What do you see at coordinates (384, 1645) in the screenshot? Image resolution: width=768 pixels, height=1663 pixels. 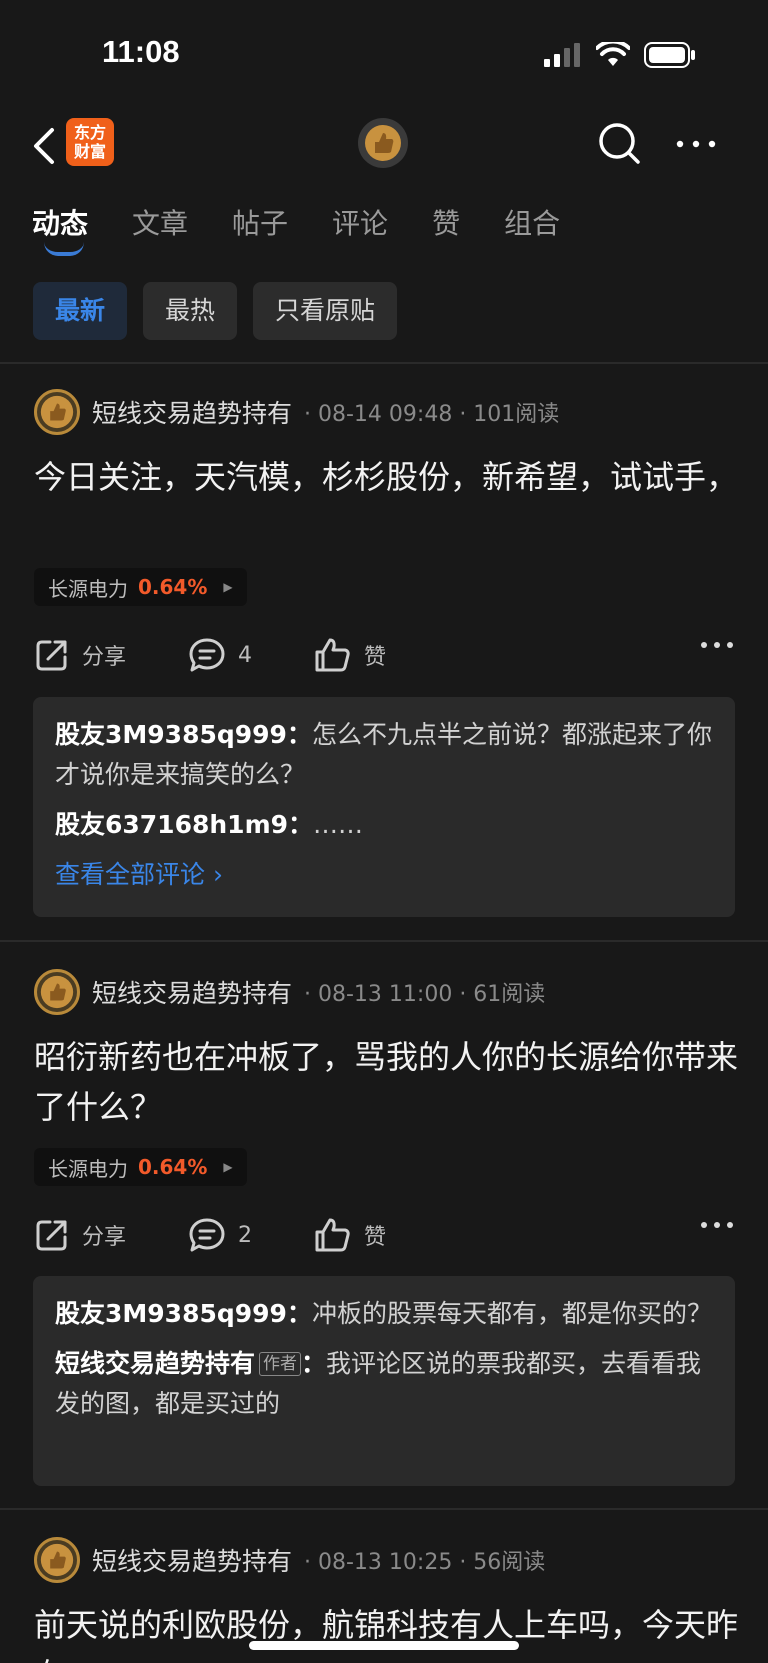 I see `home-indicator` at bounding box center [384, 1645].